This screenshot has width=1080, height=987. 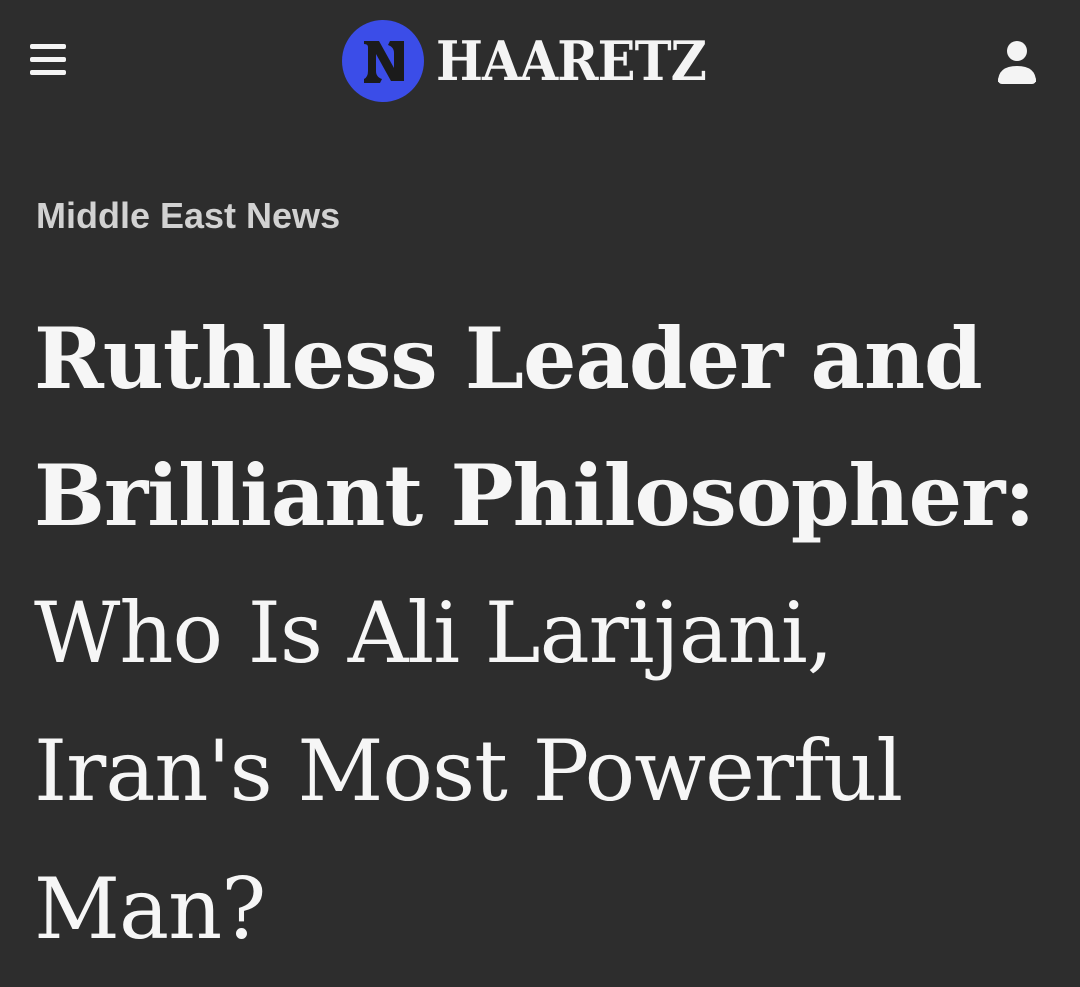 What do you see at coordinates (48, 72) in the screenshot?
I see `menu-line-bottom` at bounding box center [48, 72].